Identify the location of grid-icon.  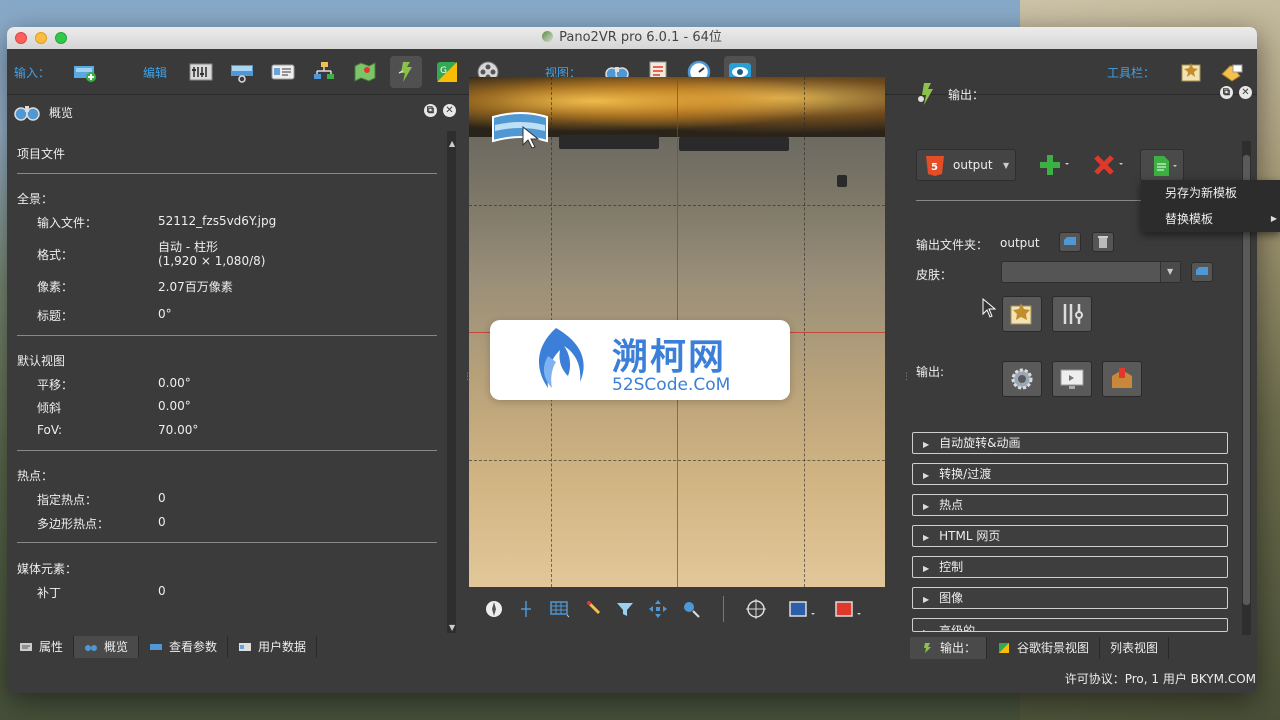
(560, 609).